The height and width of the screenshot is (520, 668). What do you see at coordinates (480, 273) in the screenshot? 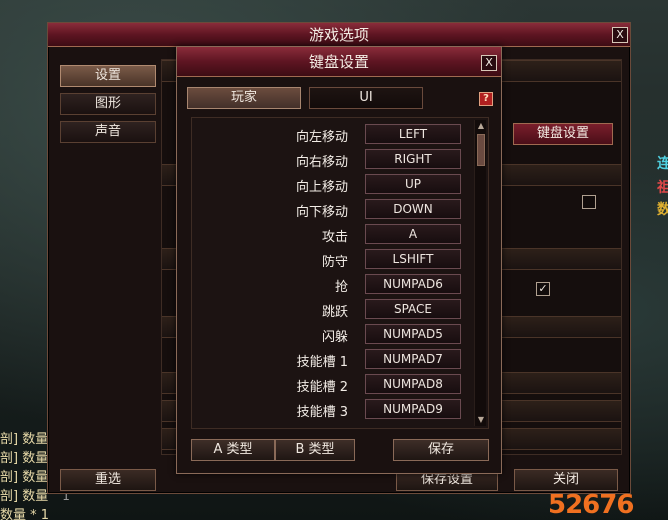
I see `binding-list-scrollbar: ▲ ▼` at bounding box center [480, 273].